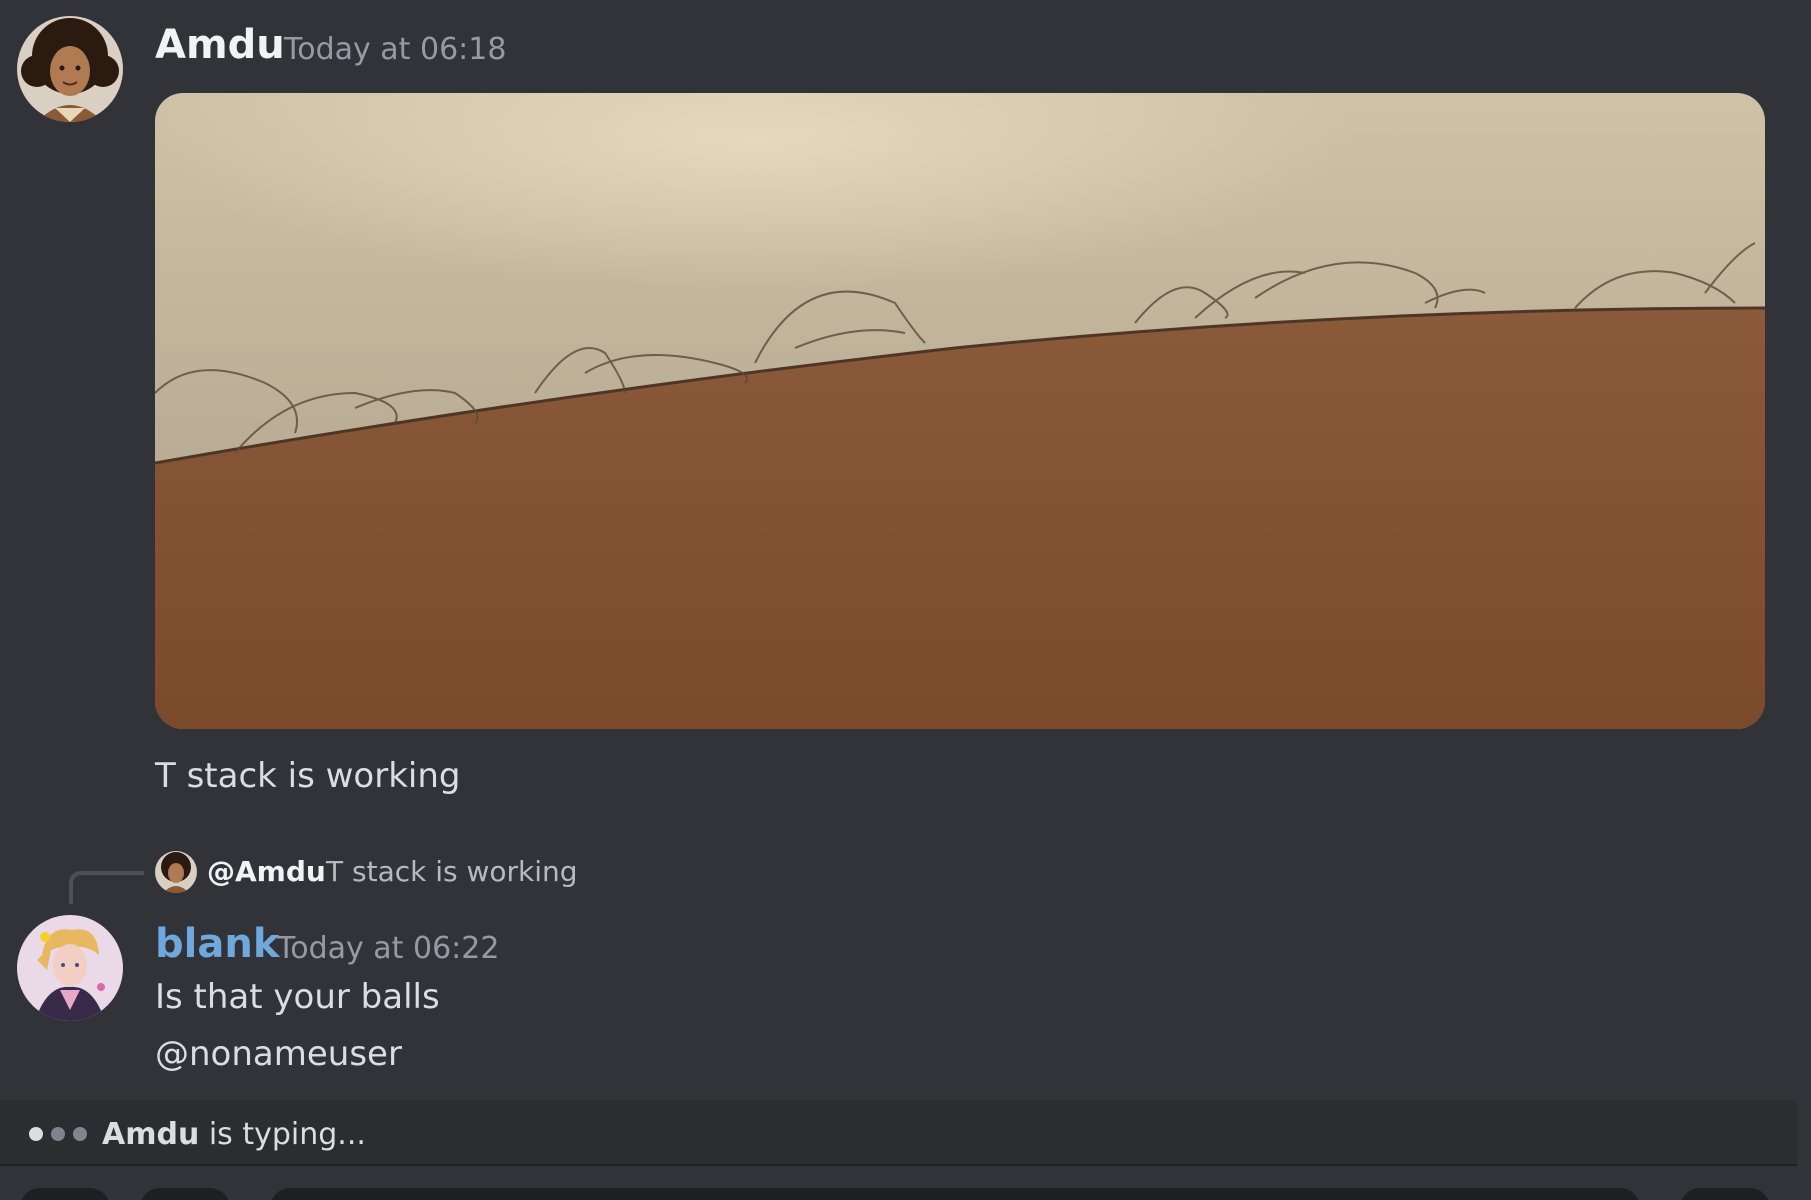  What do you see at coordinates (388, 948) in the screenshot?
I see `message-timestamp: Today at 06:22` at bounding box center [388, 948].